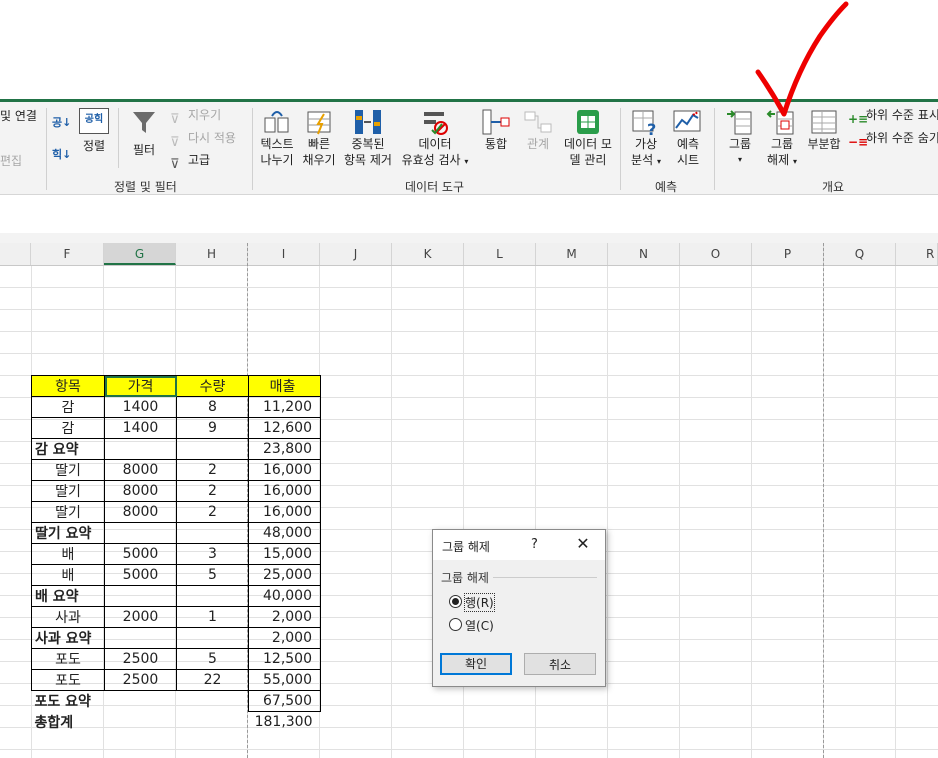 This screenshot has width=938, height=758. I want to click on table-cell: 23,800, so click(284, 449).